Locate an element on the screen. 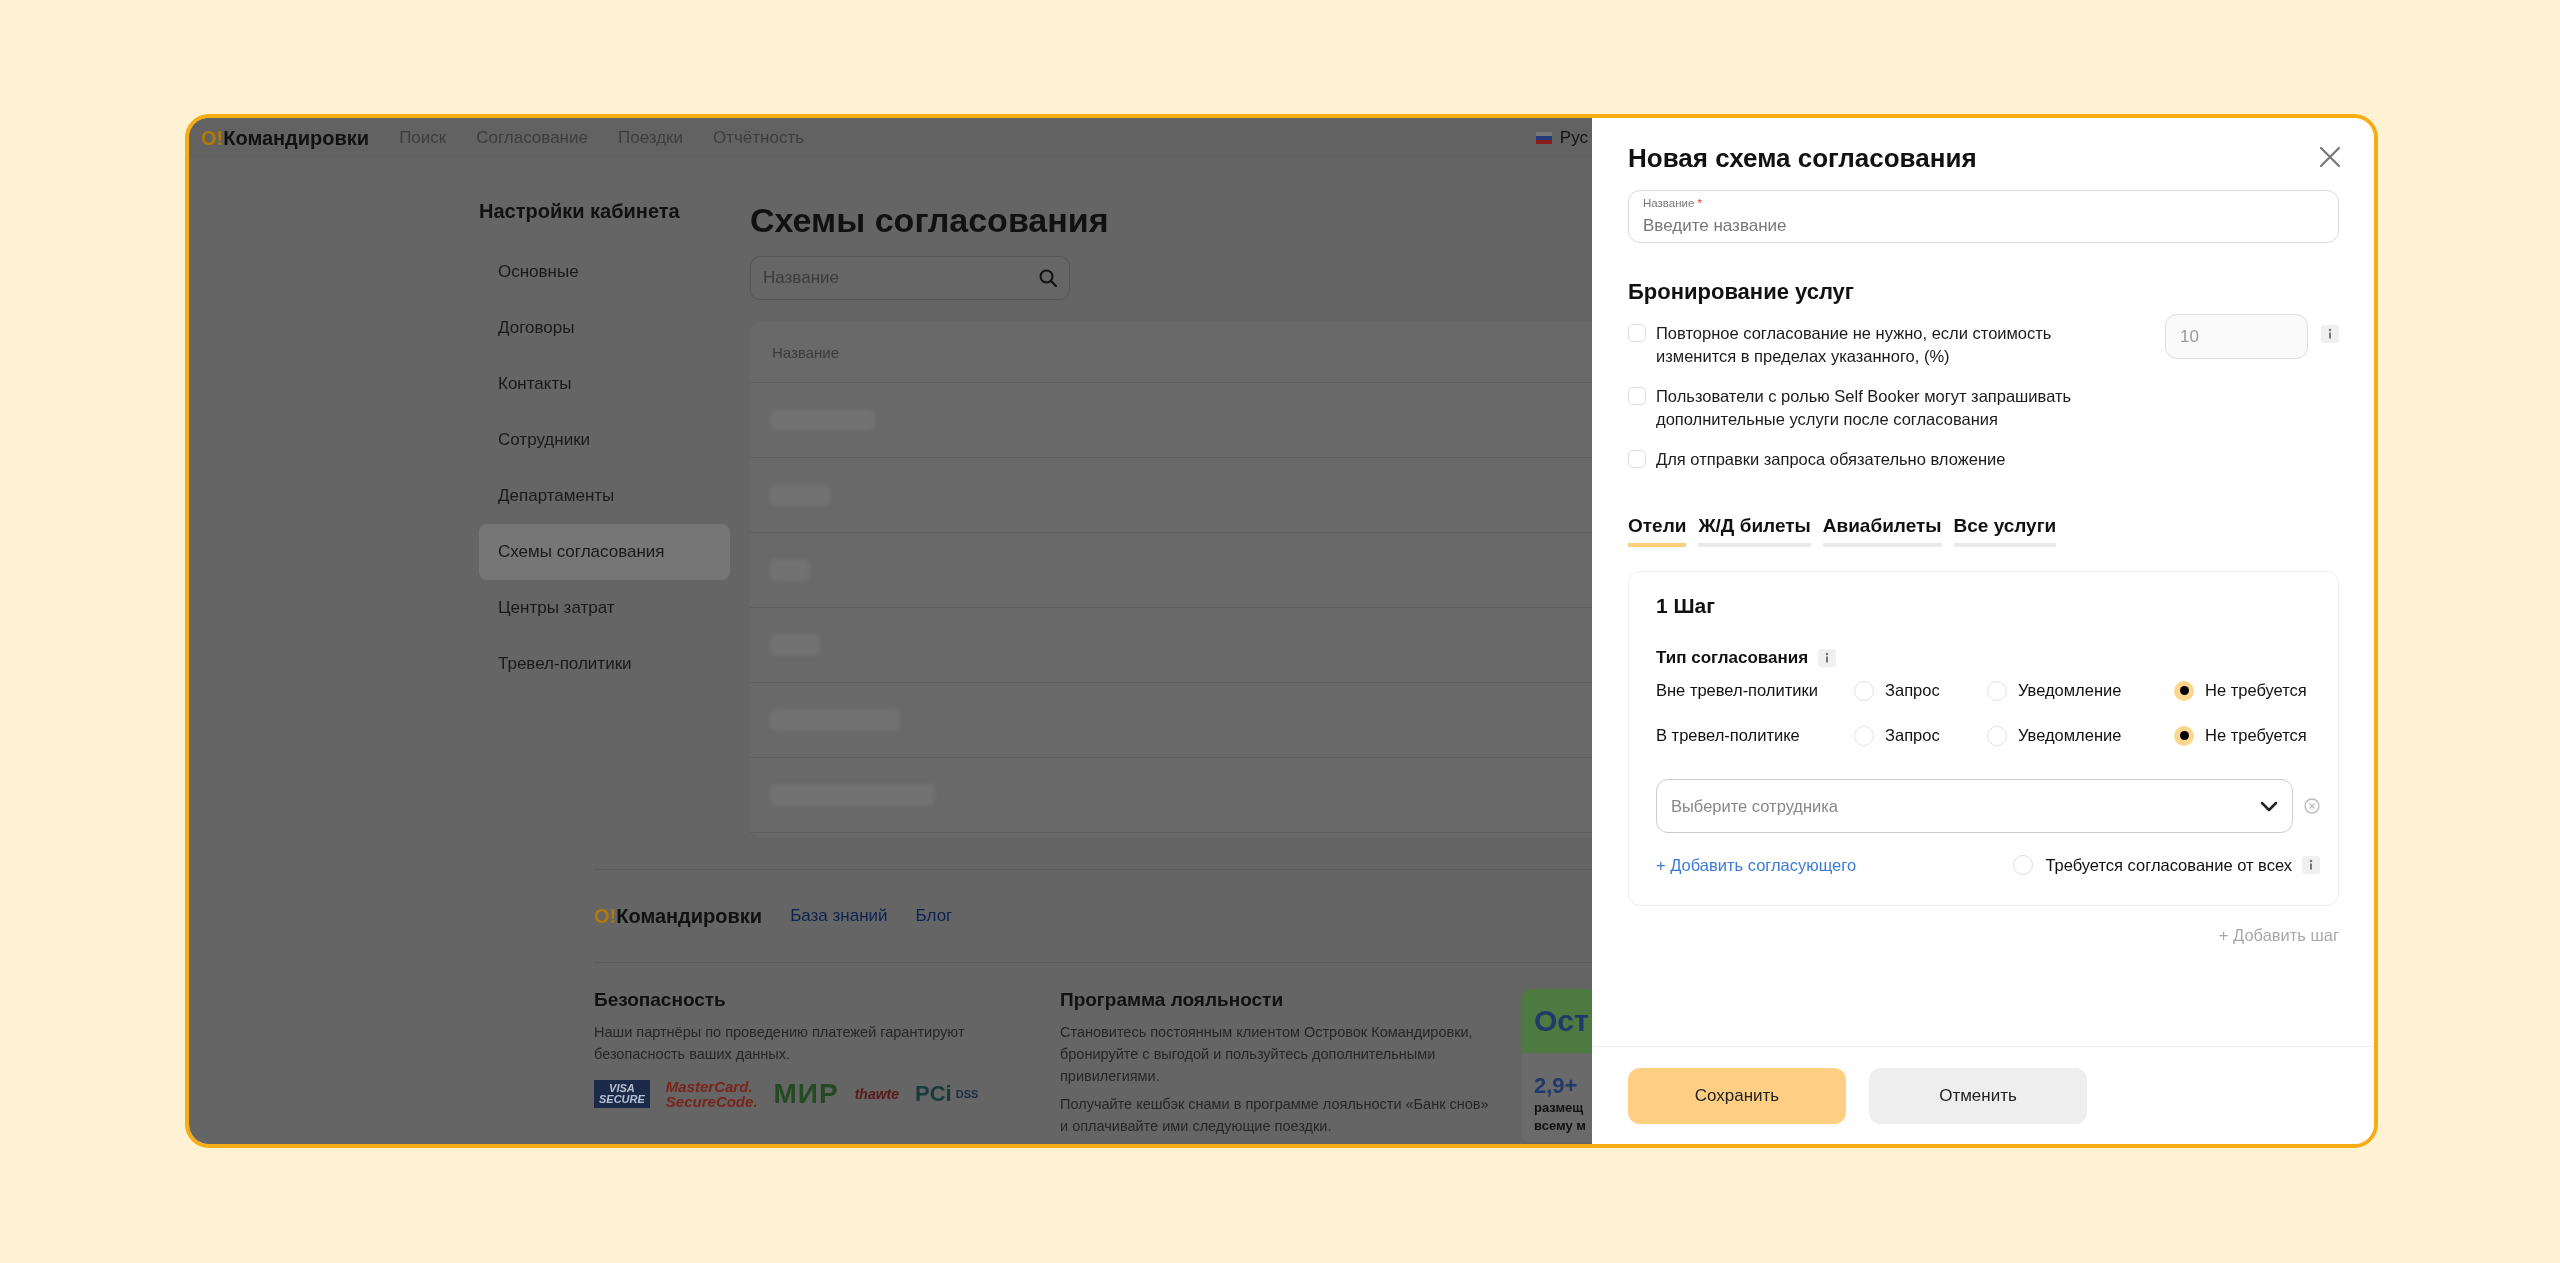  promo-value: 2,9+ is located at coordinates (1556, 1085).